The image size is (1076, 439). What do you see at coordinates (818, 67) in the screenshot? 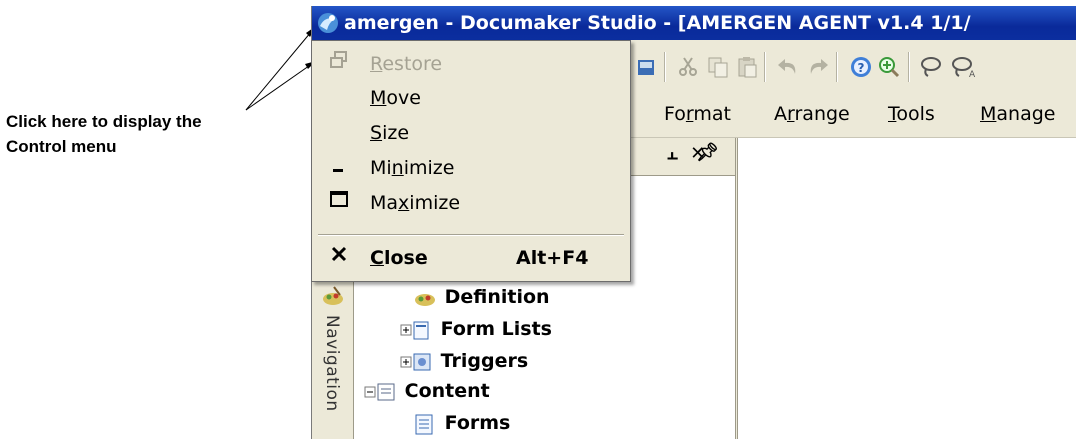
I see `redo-icon` at bounding box center [818, 67].